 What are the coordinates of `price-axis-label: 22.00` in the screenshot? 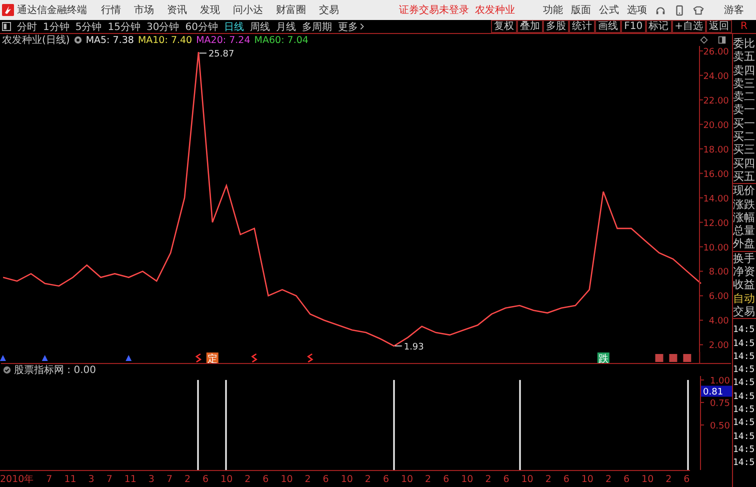 It's located at (716, 101).